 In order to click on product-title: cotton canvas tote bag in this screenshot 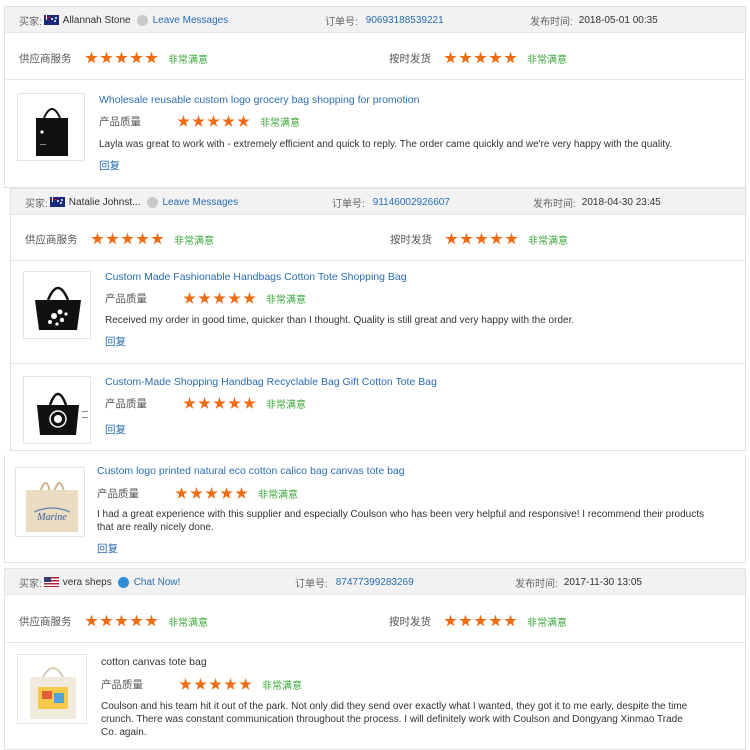, I will do `click(154, 662)`.